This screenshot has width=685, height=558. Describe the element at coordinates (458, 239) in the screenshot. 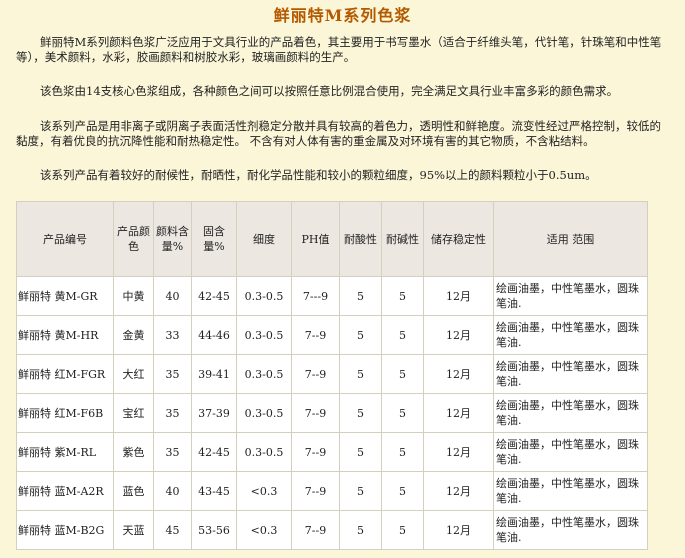

I see `header-storage-stability: 储存稳定性` at that location.